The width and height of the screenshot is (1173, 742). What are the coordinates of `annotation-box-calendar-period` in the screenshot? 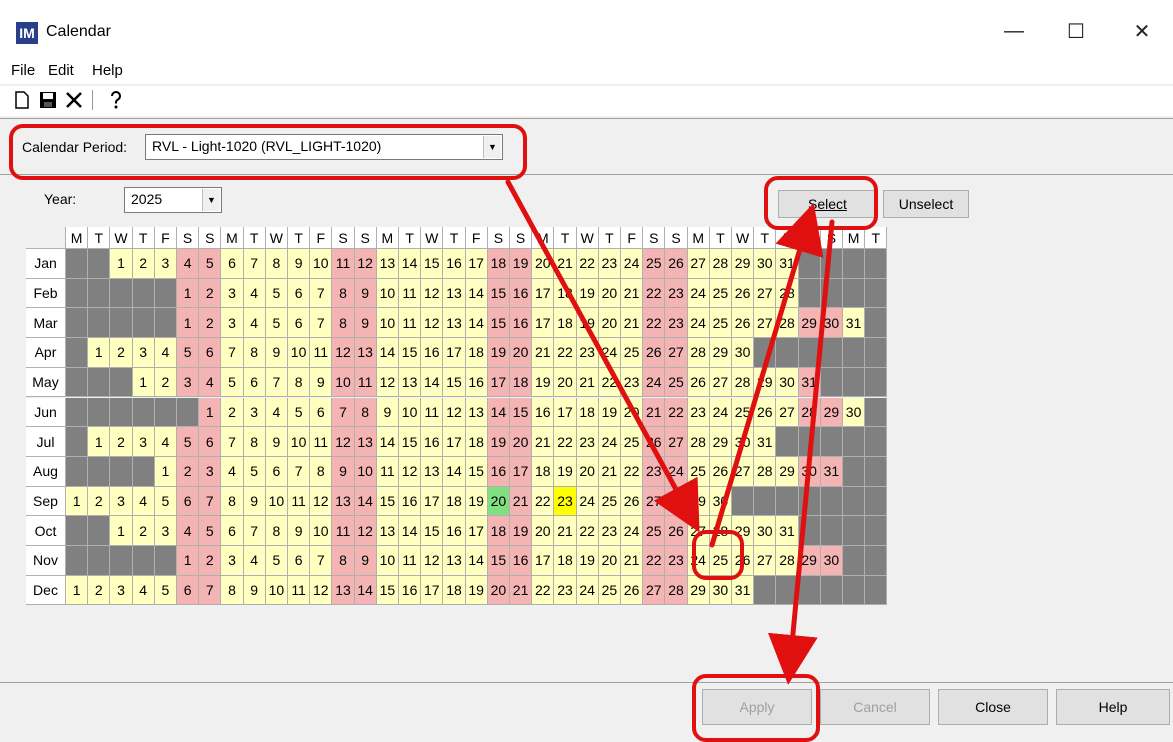 It's located at (268, 152).